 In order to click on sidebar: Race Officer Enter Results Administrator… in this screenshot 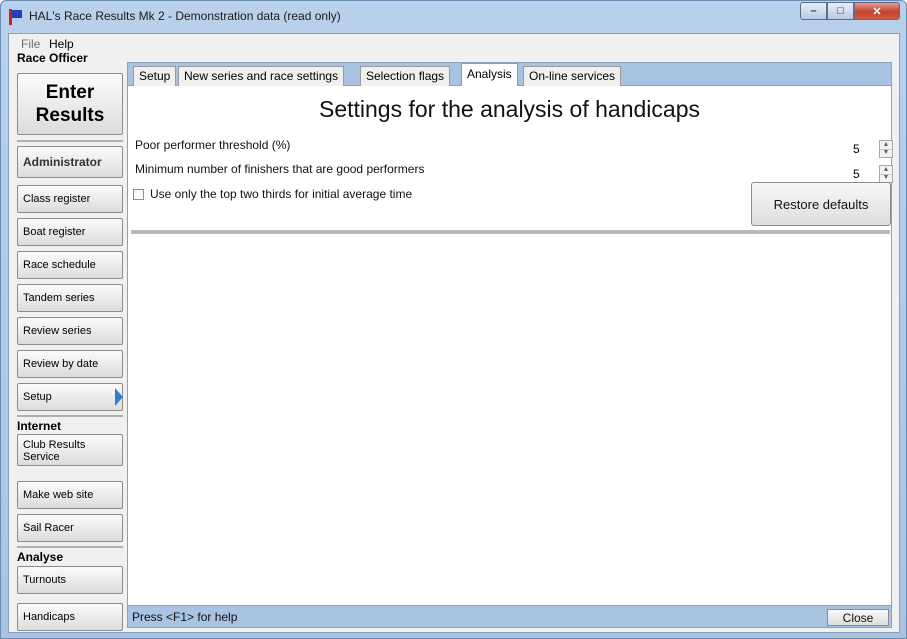, I will do `click(68, 341)`.